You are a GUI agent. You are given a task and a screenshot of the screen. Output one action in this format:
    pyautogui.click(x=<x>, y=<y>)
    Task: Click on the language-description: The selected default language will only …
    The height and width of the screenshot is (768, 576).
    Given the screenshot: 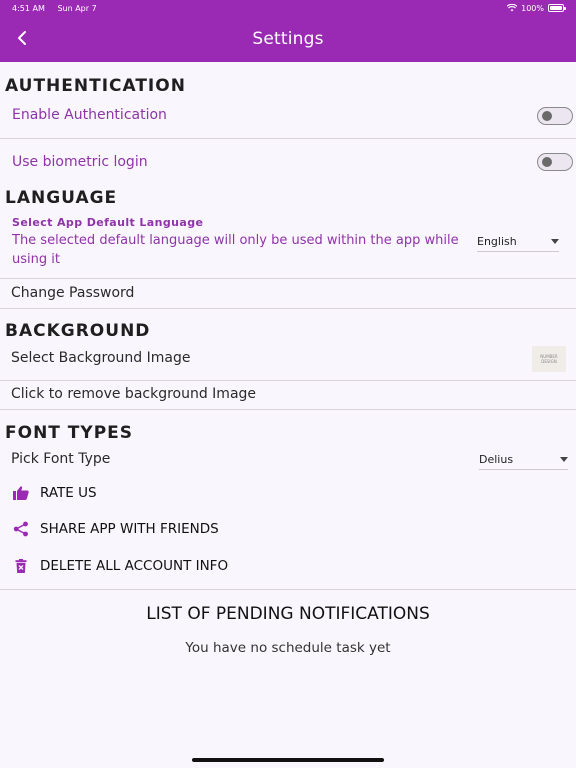 What is the action you would take?
    pyautogui.click(x=235, y=250)
    